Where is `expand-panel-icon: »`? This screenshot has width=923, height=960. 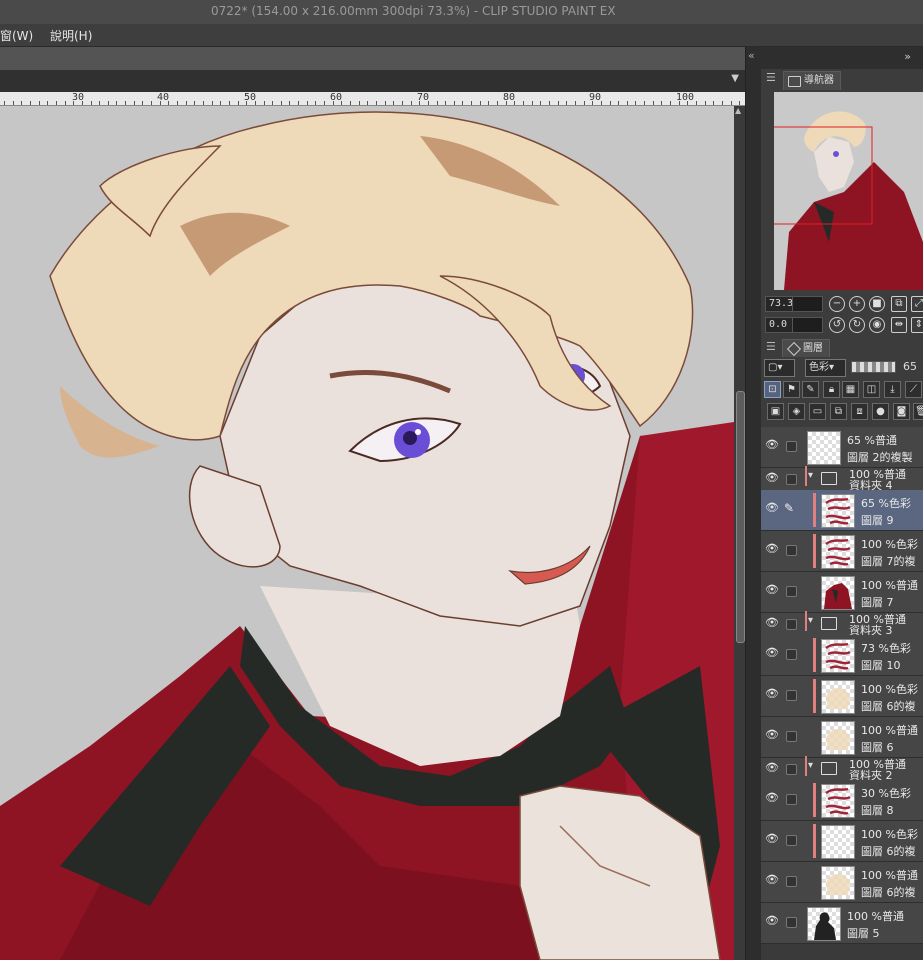
expand-panel-icon: » is located at coordinates (907, 56).